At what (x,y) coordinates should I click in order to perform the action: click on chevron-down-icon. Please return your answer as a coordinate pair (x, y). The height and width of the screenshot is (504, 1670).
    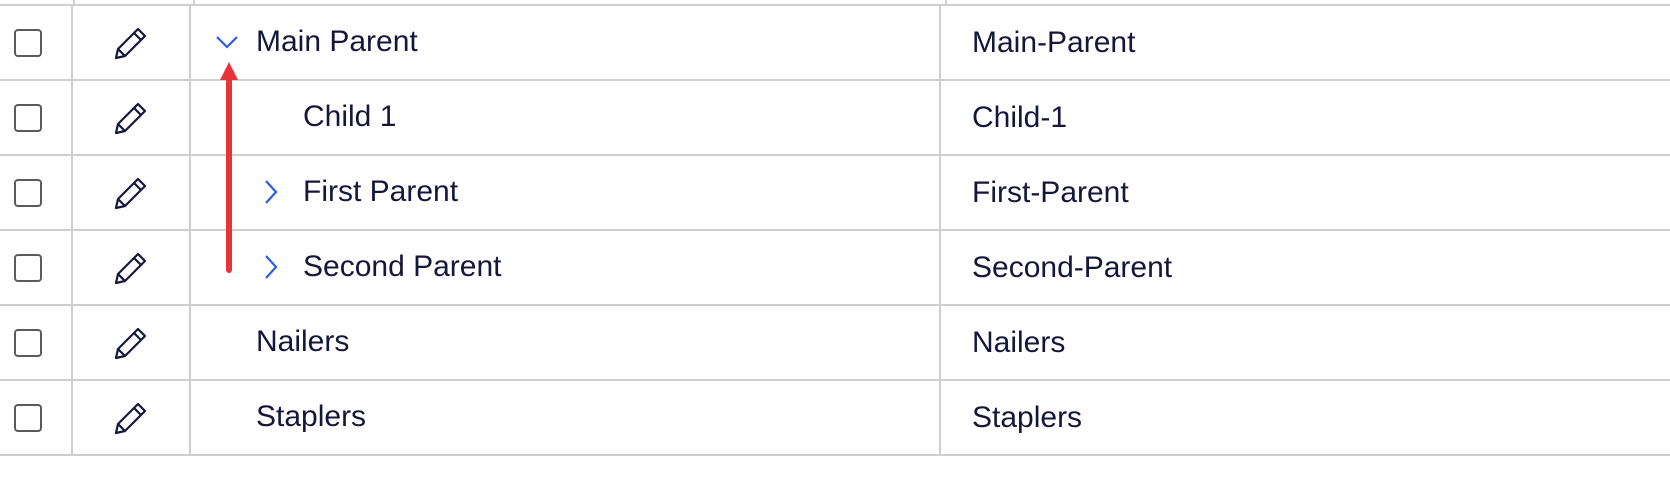
    Looking at the image, I should click on (227, 42).